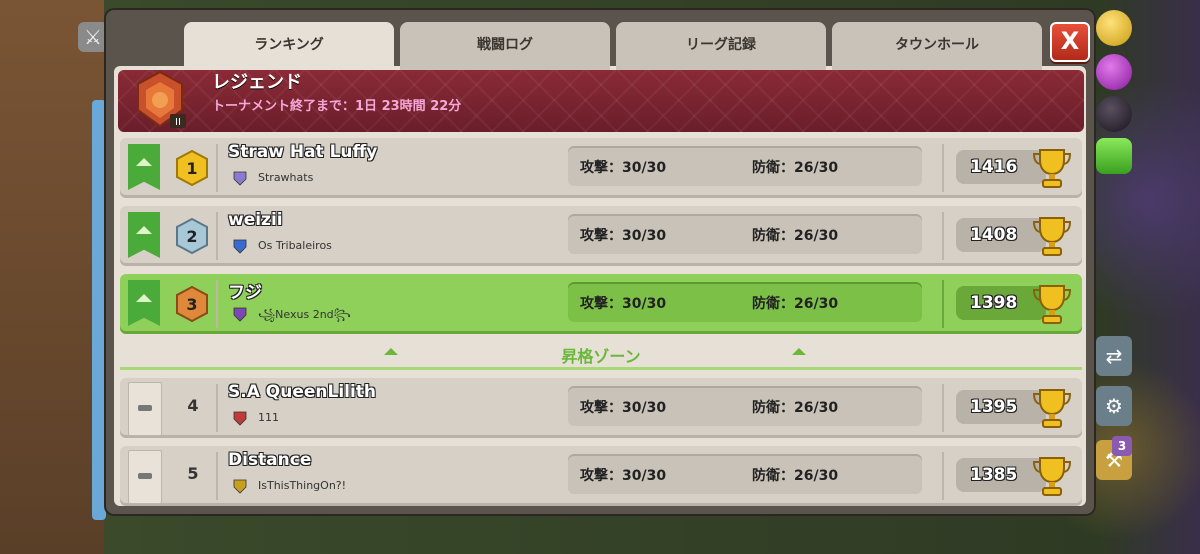 Image resolution: width=1200 pixels, height=554 pixels. I want to click on clan-name: IsThisThingOn?!, so click(302, 485).